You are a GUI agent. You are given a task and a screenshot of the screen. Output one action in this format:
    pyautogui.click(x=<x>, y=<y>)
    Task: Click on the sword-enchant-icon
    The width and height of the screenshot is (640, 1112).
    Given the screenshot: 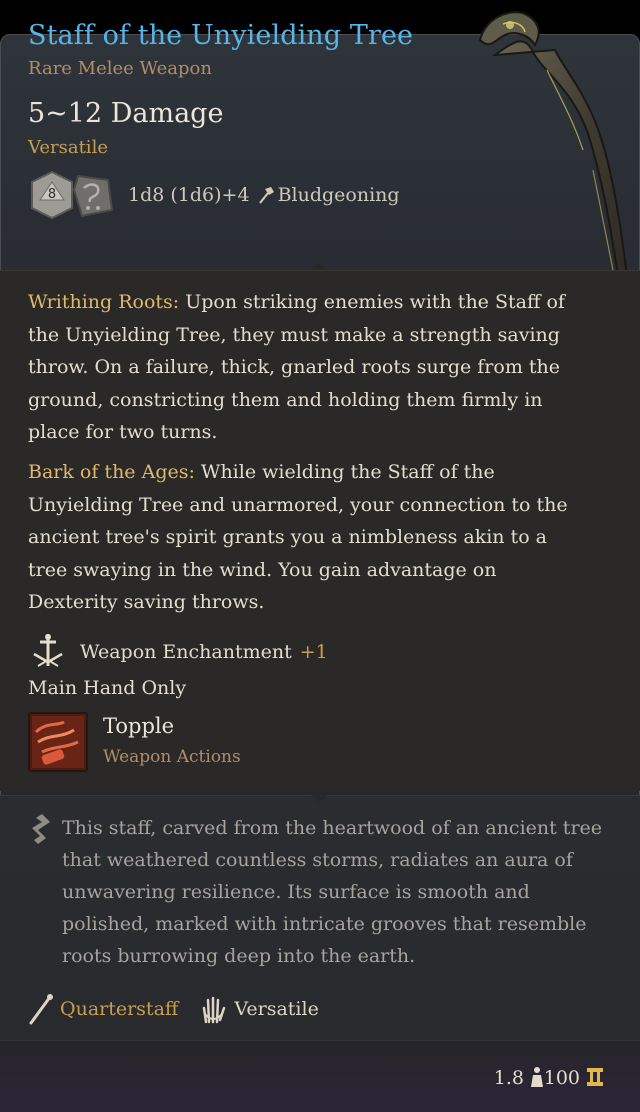 What is the action you would take?
    pyautogui.click(x=48, y=650)
    